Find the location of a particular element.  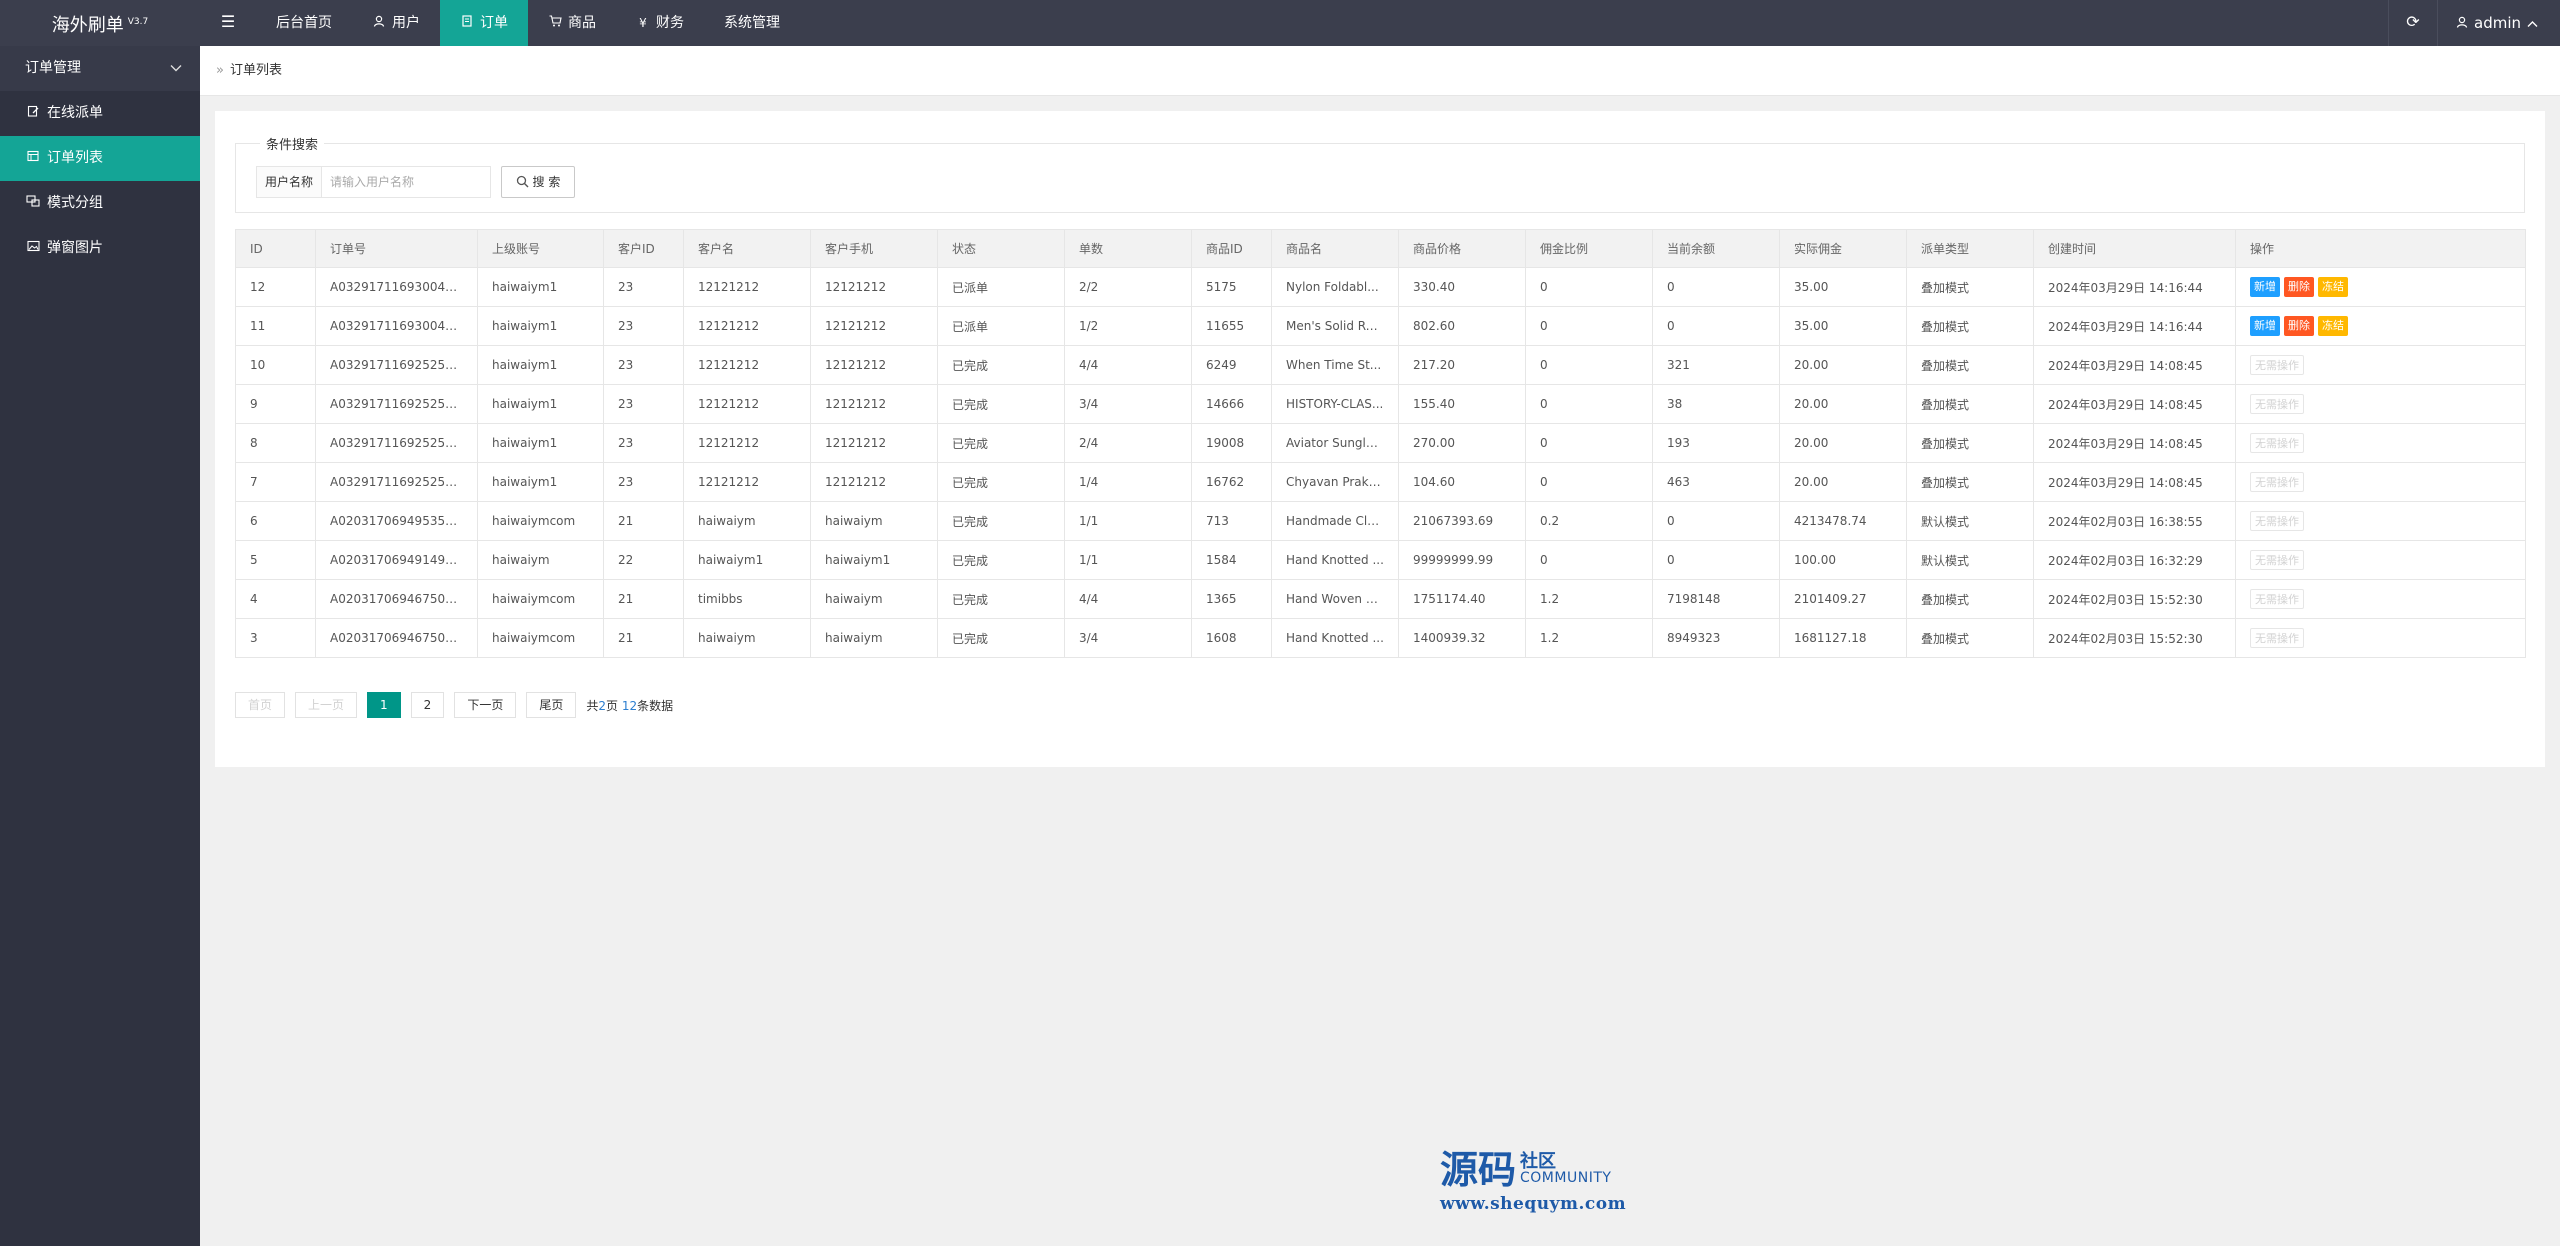

app-logo: 海外刷单 V3.7 is located at coordinates (100, 23).